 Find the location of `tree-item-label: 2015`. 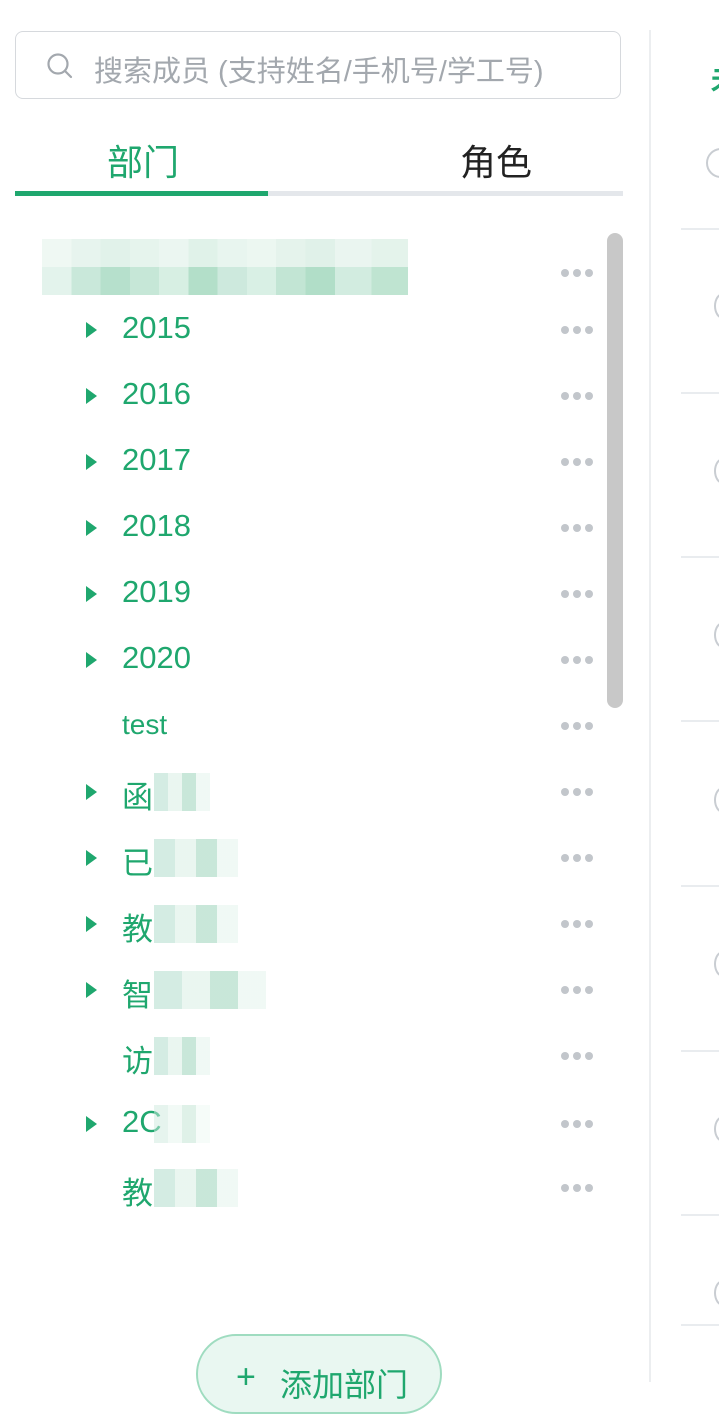

tree-item-label: 2015 is located at coordinates (156, 327).